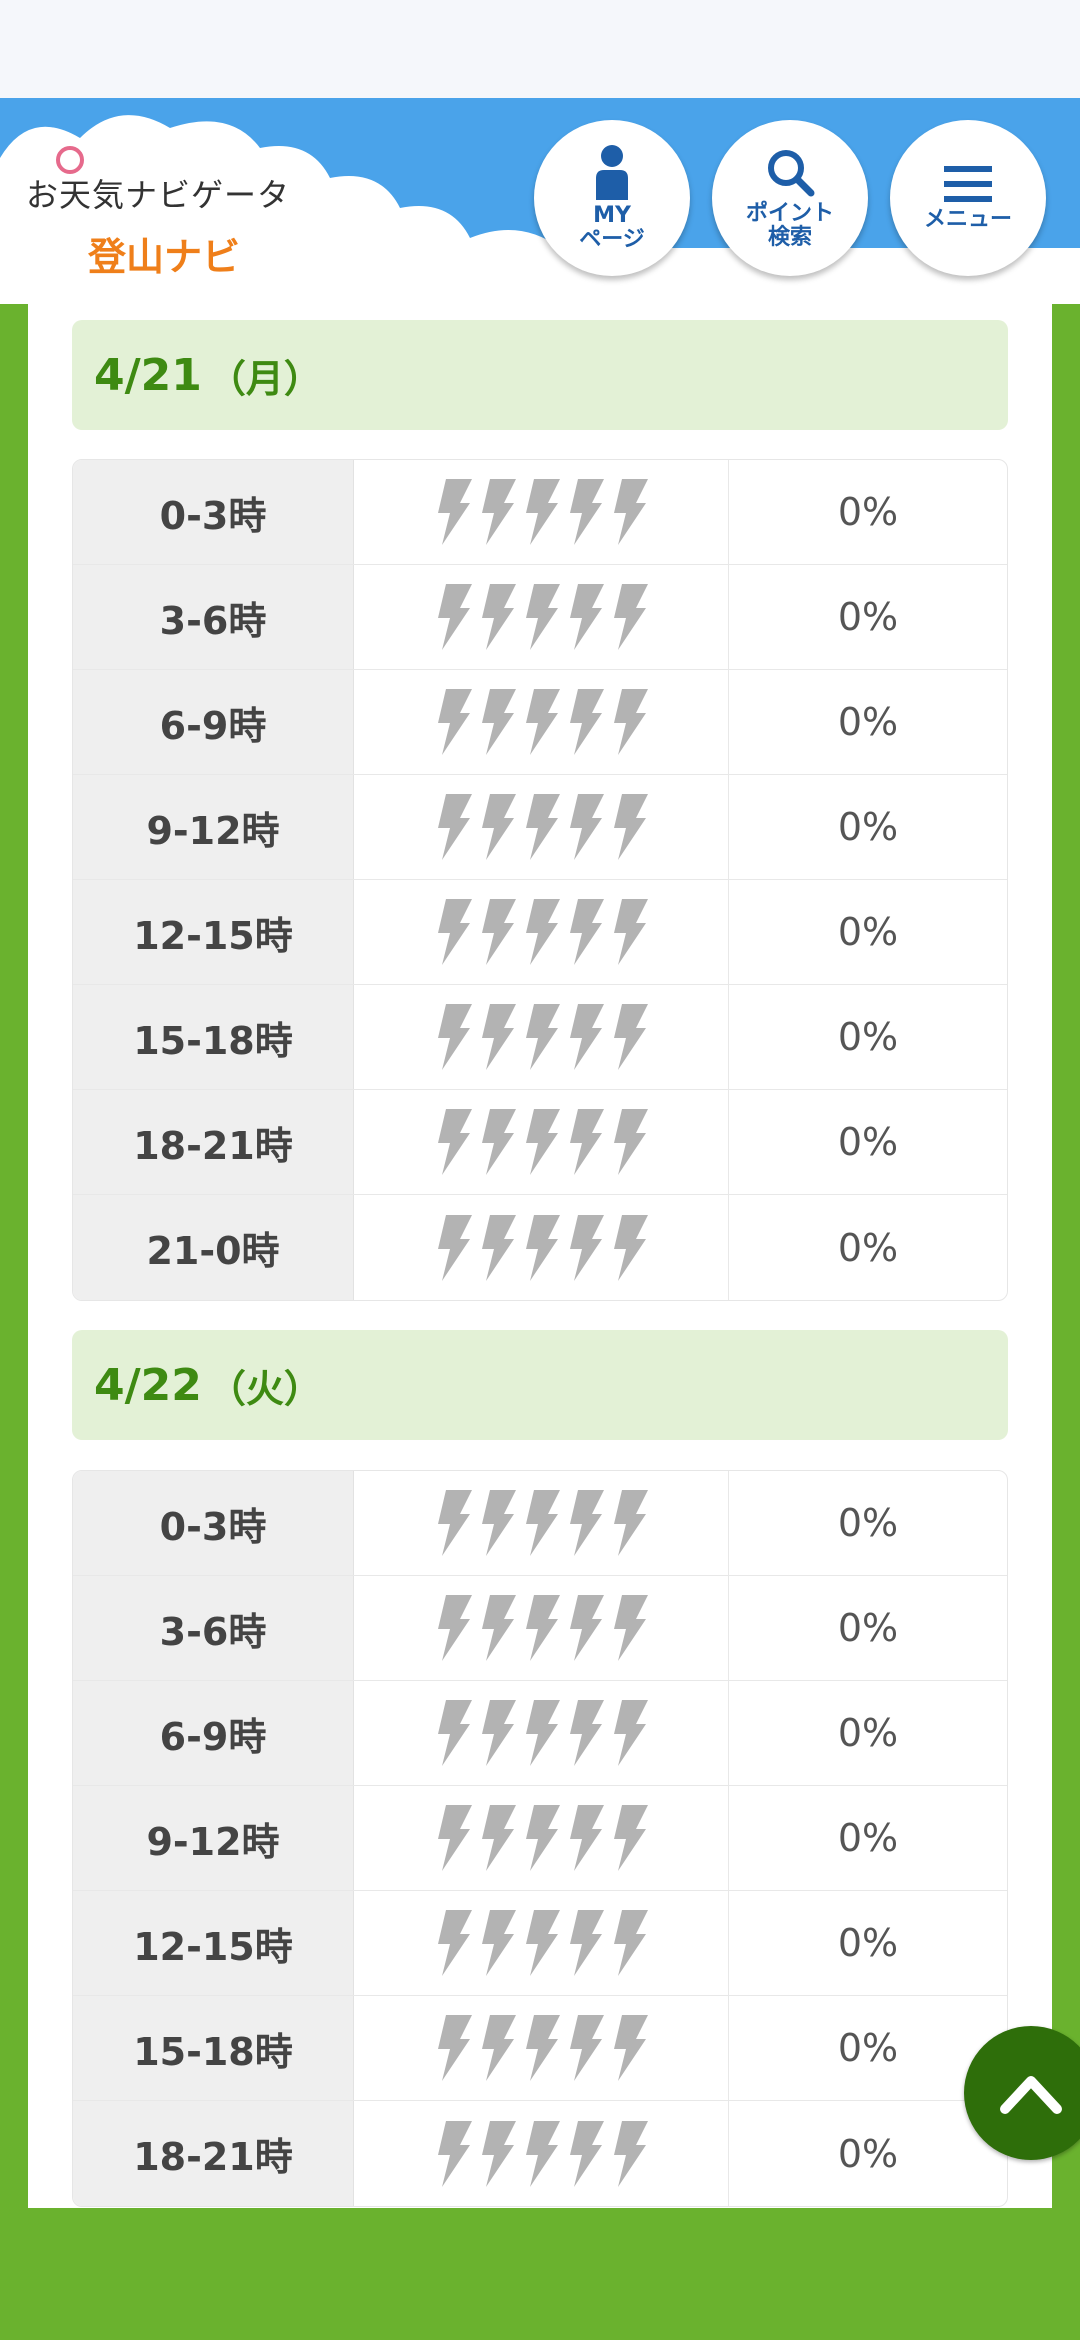 This screenshot has height=2340, width=1080. Describe the element at coordinates (213, 932) in the screenshot. I see `time-slot: 12-15時` at that location.